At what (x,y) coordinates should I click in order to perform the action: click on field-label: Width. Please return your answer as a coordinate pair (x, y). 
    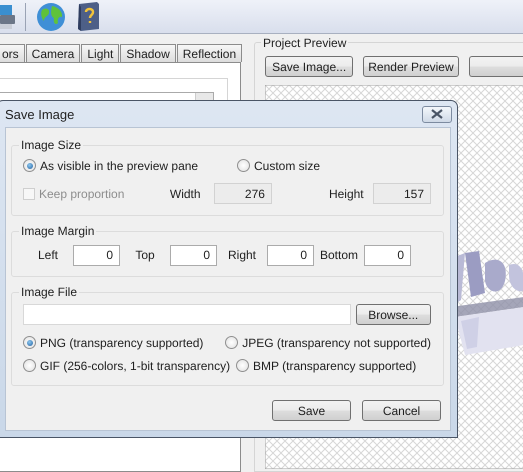
    Looking at the image, I should click on (186, 193).